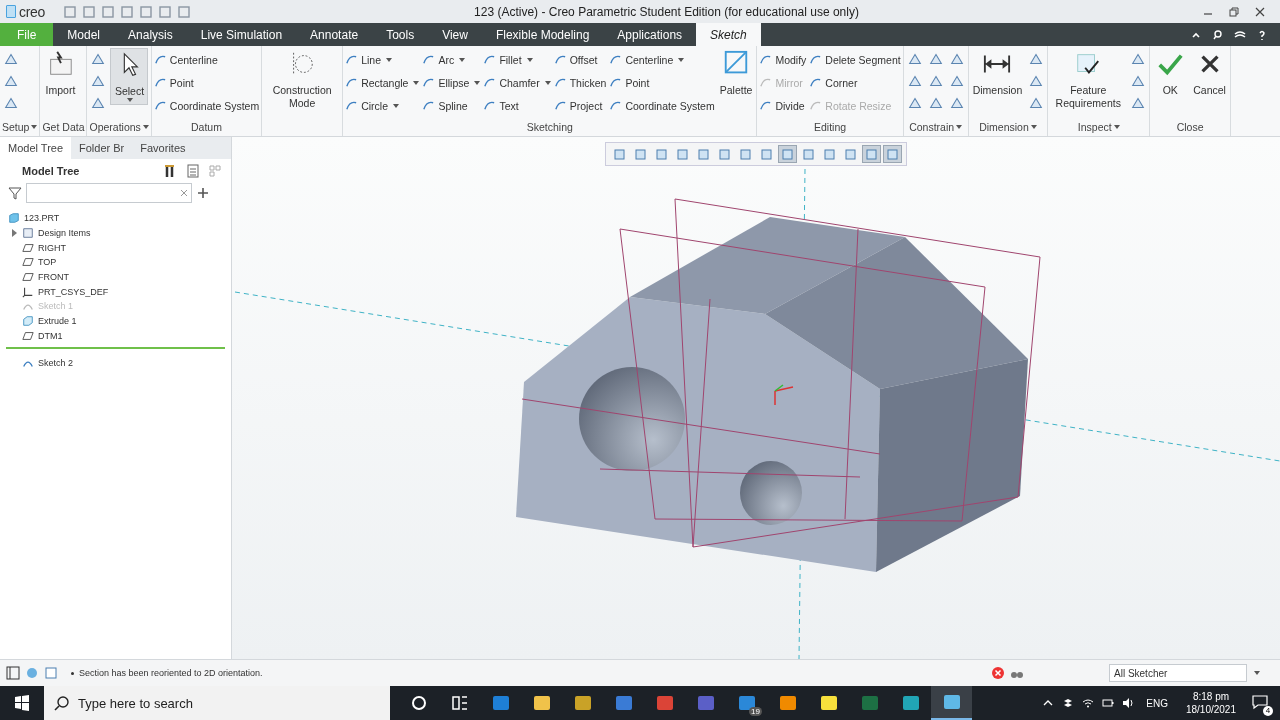 This screenshot has height=720, width=1280. What do you see at coordinates (855, 59) in the screenshot?
I see `ribbon-button: Delete Segment` at bounding box center [855, 59].